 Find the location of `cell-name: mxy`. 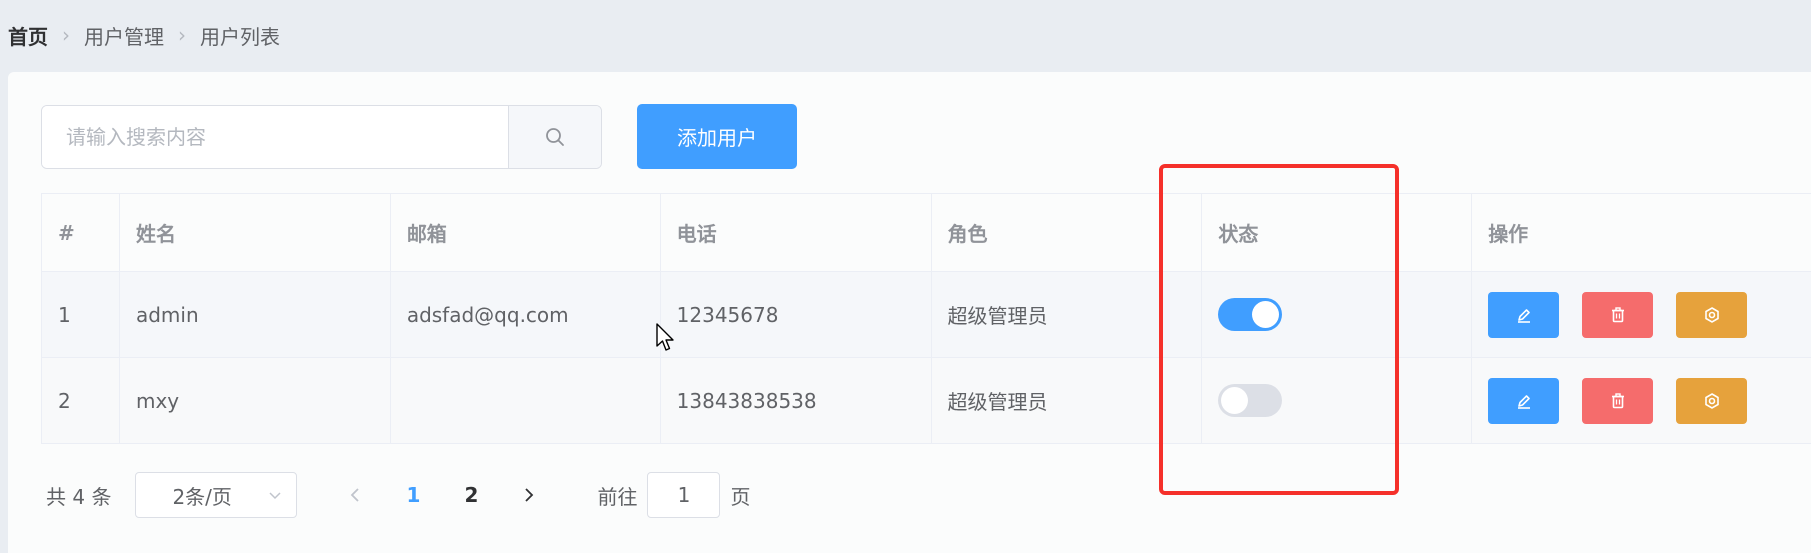

cell-name: mxy is located at coordinates (255, 400).